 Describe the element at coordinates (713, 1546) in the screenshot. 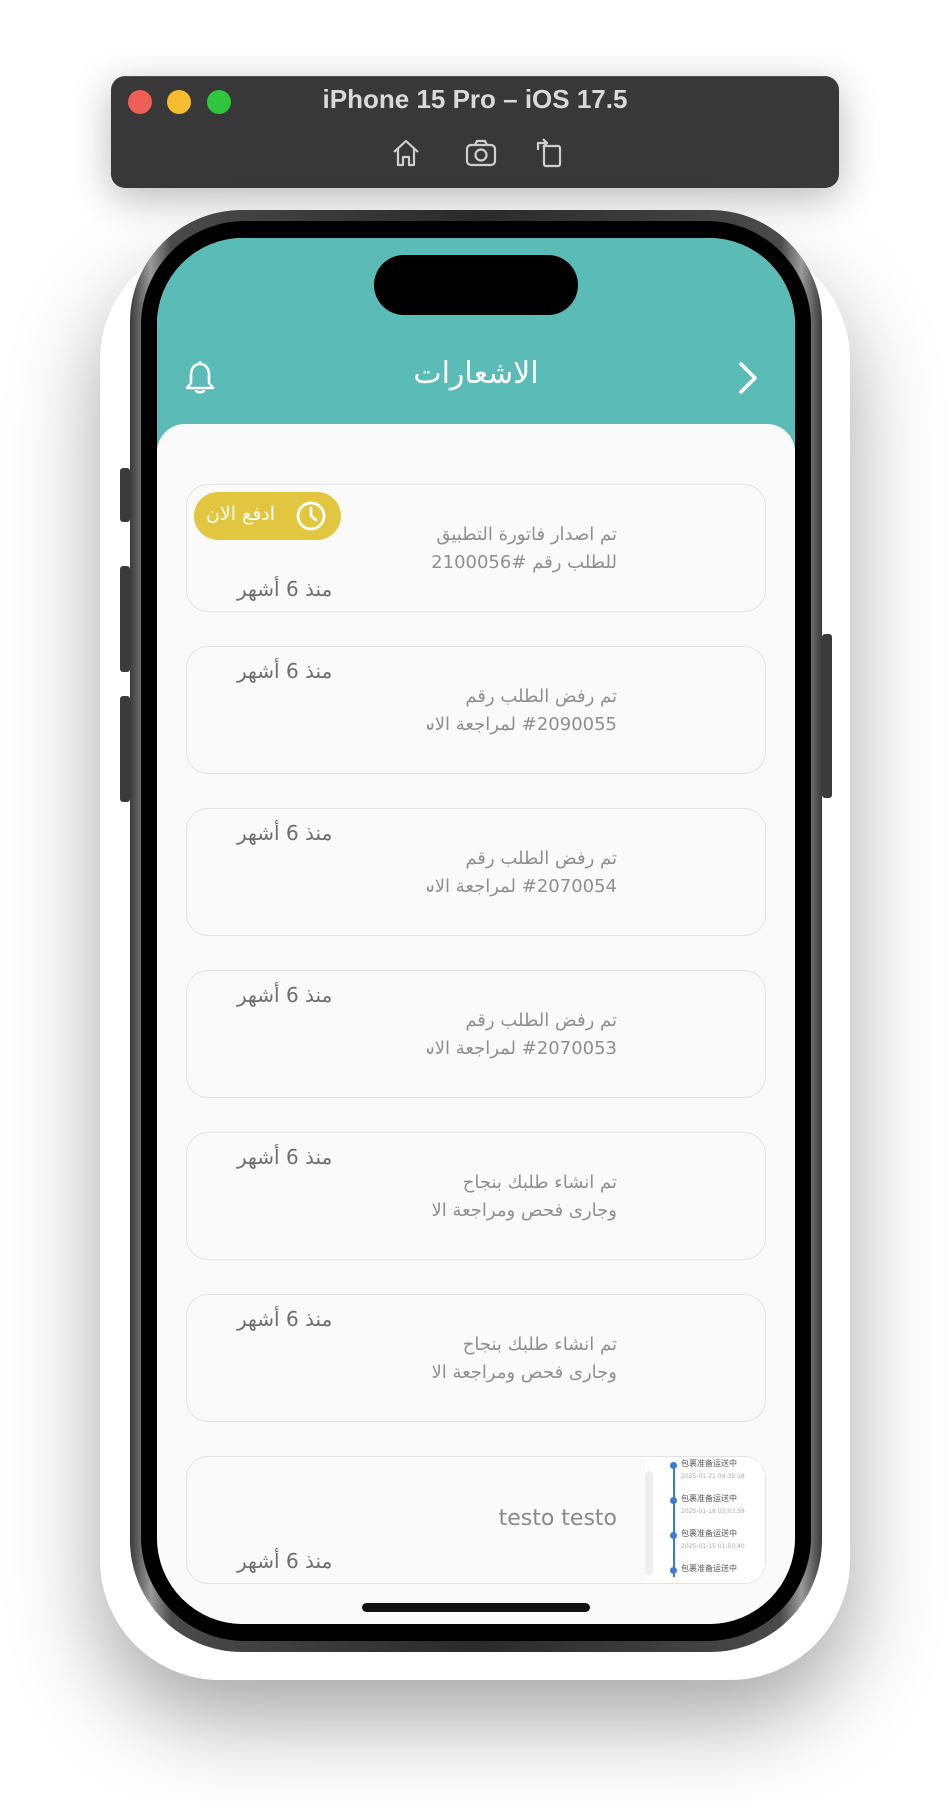

I see `timeline-timestamp: 2025-01-15 01:50:40` at that location.